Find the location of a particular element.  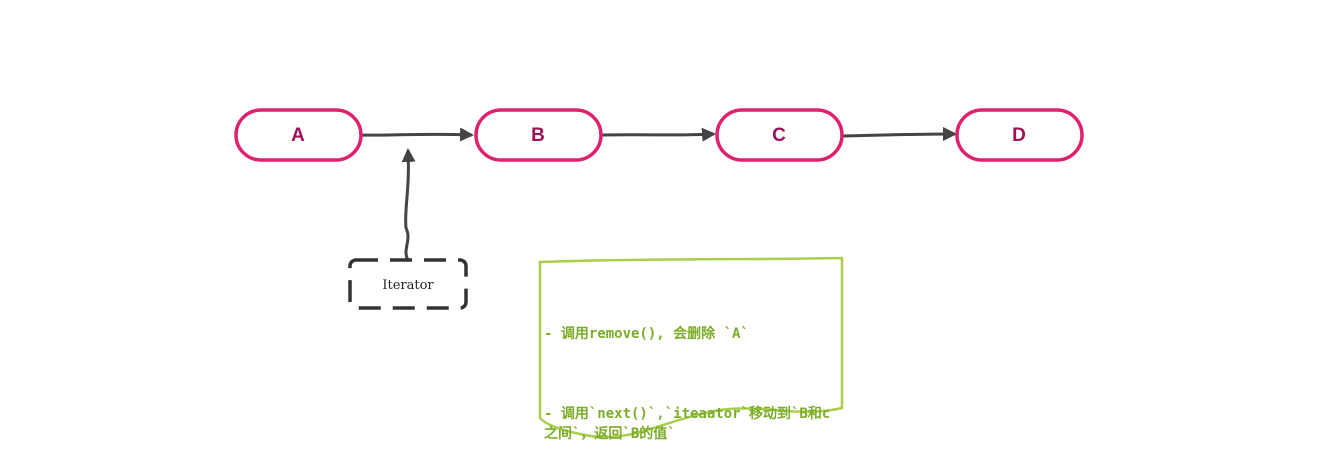

iterator-box: Iterator is located at coordinates (408, 284).